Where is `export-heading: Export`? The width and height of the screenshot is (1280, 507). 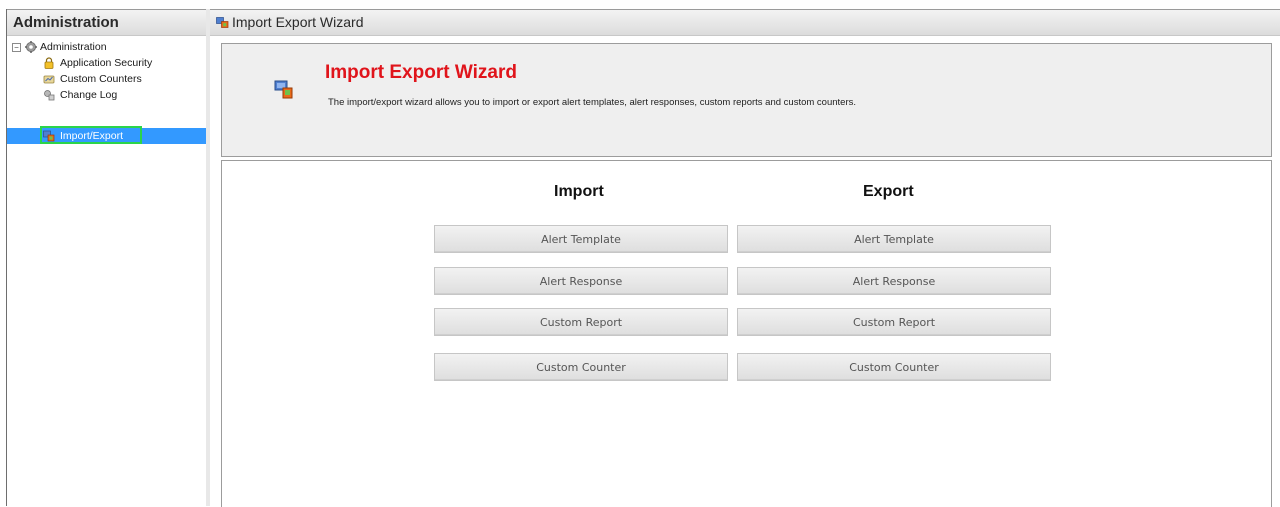 export-heading: Export is located at coordinates (888, 191).